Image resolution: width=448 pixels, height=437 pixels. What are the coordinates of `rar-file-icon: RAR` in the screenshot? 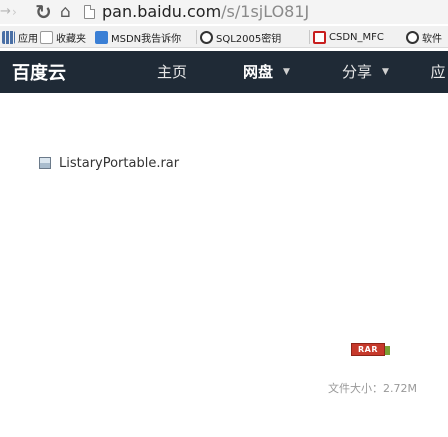 It's located at (370, 349).